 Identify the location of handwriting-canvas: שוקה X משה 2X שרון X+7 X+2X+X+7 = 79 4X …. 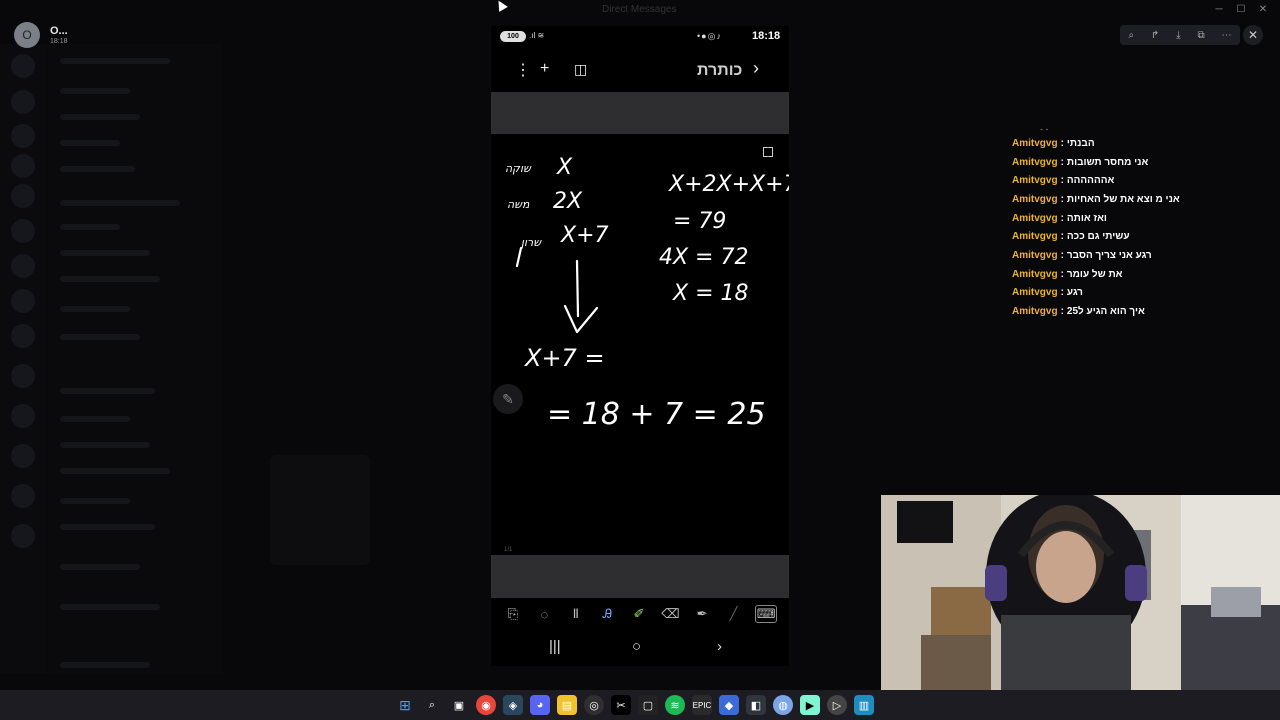
(640, 345).